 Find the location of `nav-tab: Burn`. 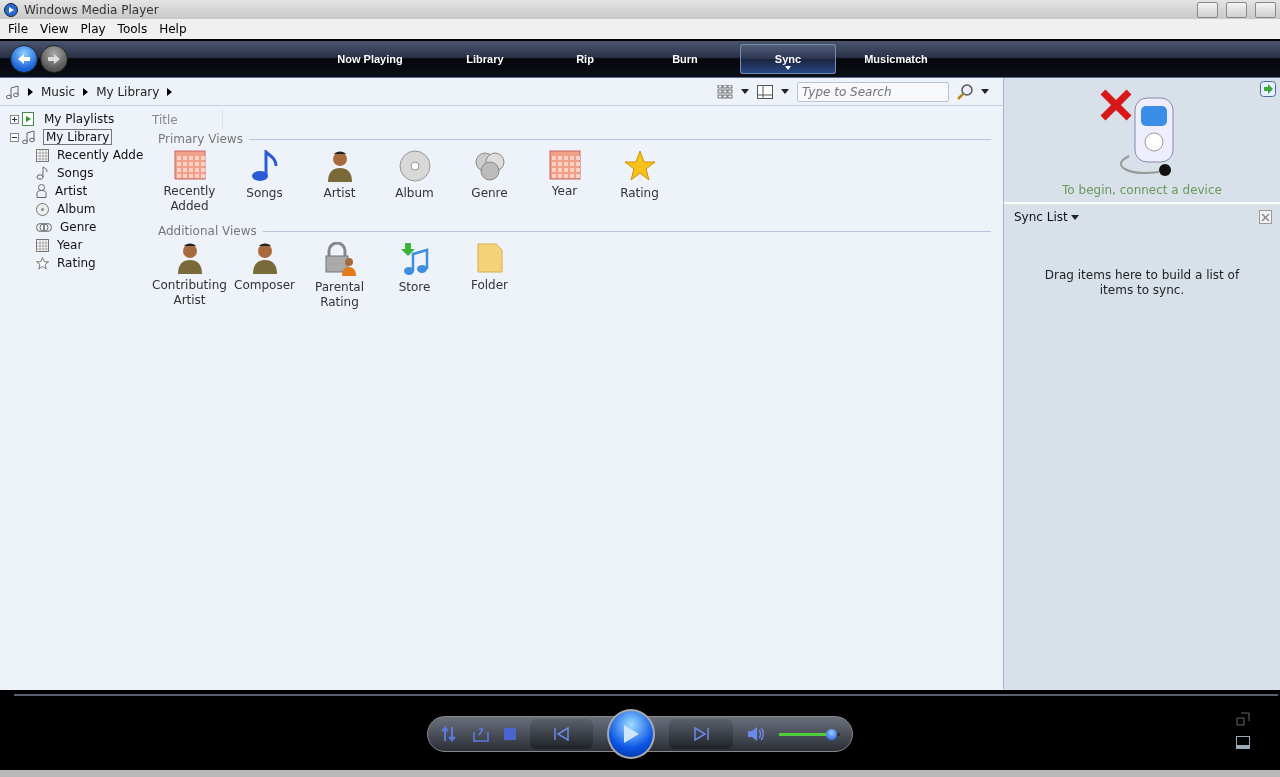

nav-tab: Burn is located at coordinates (685, 59).